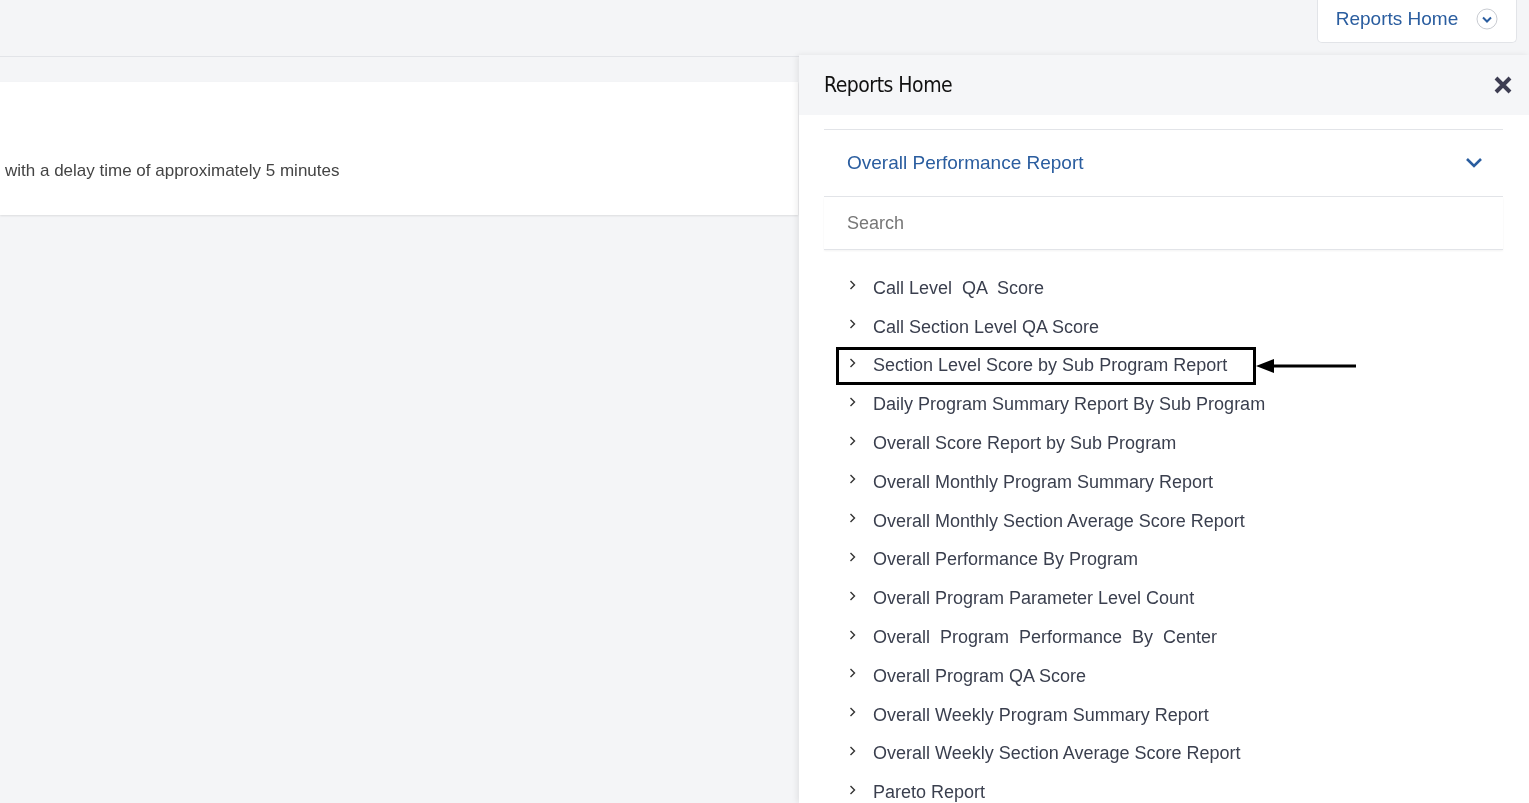 The image size is (1529, 803). I want to click on report-list-item: Overall Program Parameter Level Count, so click(1018, 598).